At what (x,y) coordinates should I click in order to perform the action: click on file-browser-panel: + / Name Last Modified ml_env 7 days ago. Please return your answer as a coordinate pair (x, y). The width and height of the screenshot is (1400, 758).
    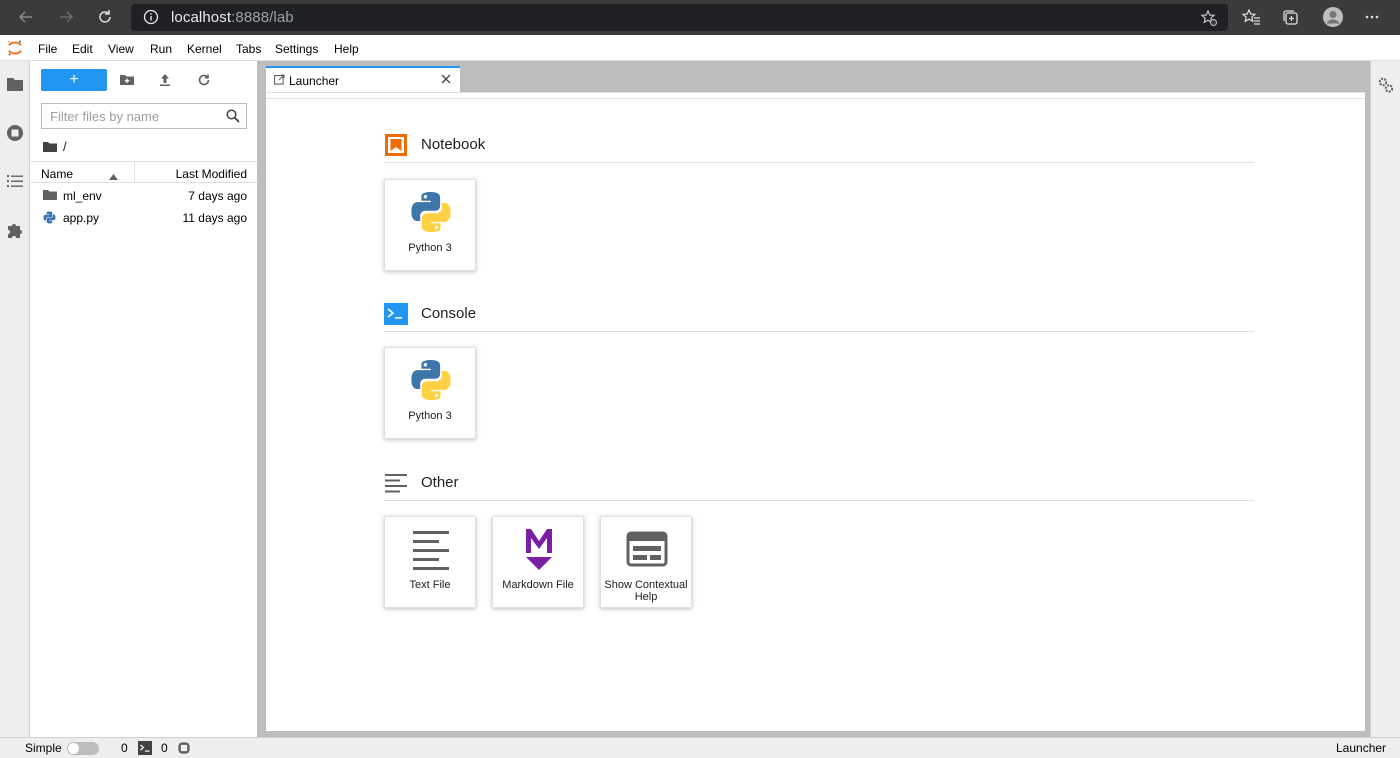
    Looking at the image, I should click on (144, 399).